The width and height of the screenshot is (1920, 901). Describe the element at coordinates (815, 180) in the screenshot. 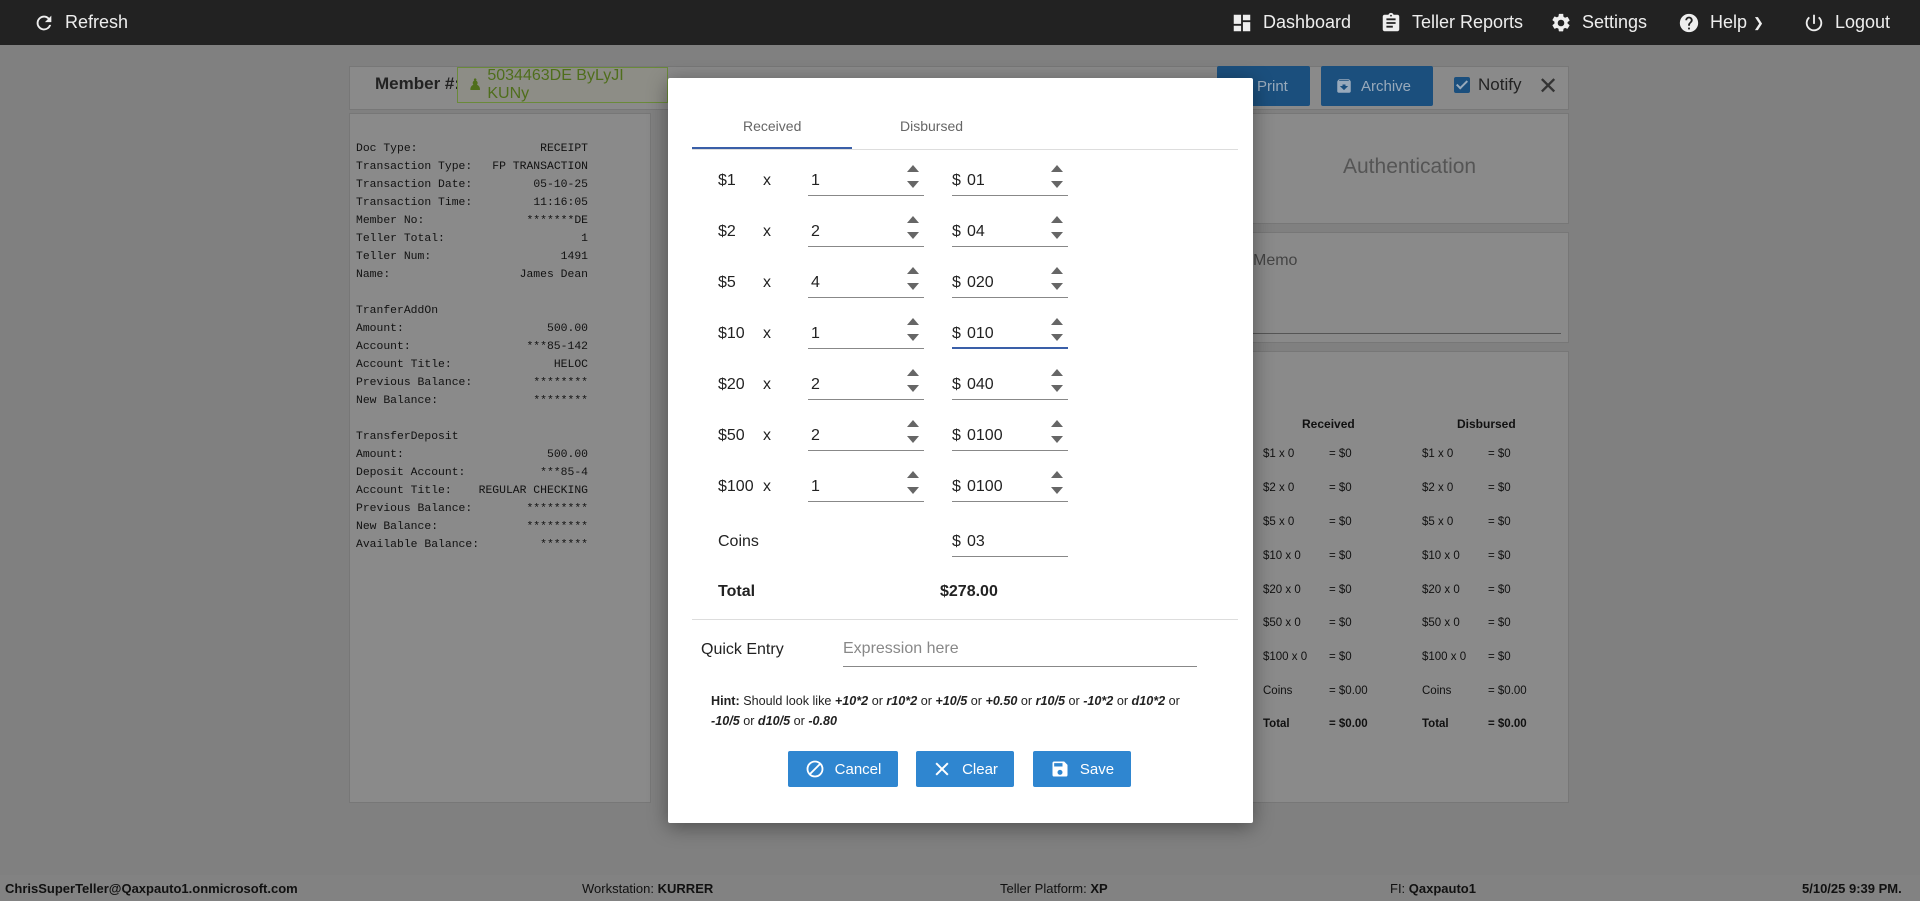

I see `quantity-value: 1` at that location.